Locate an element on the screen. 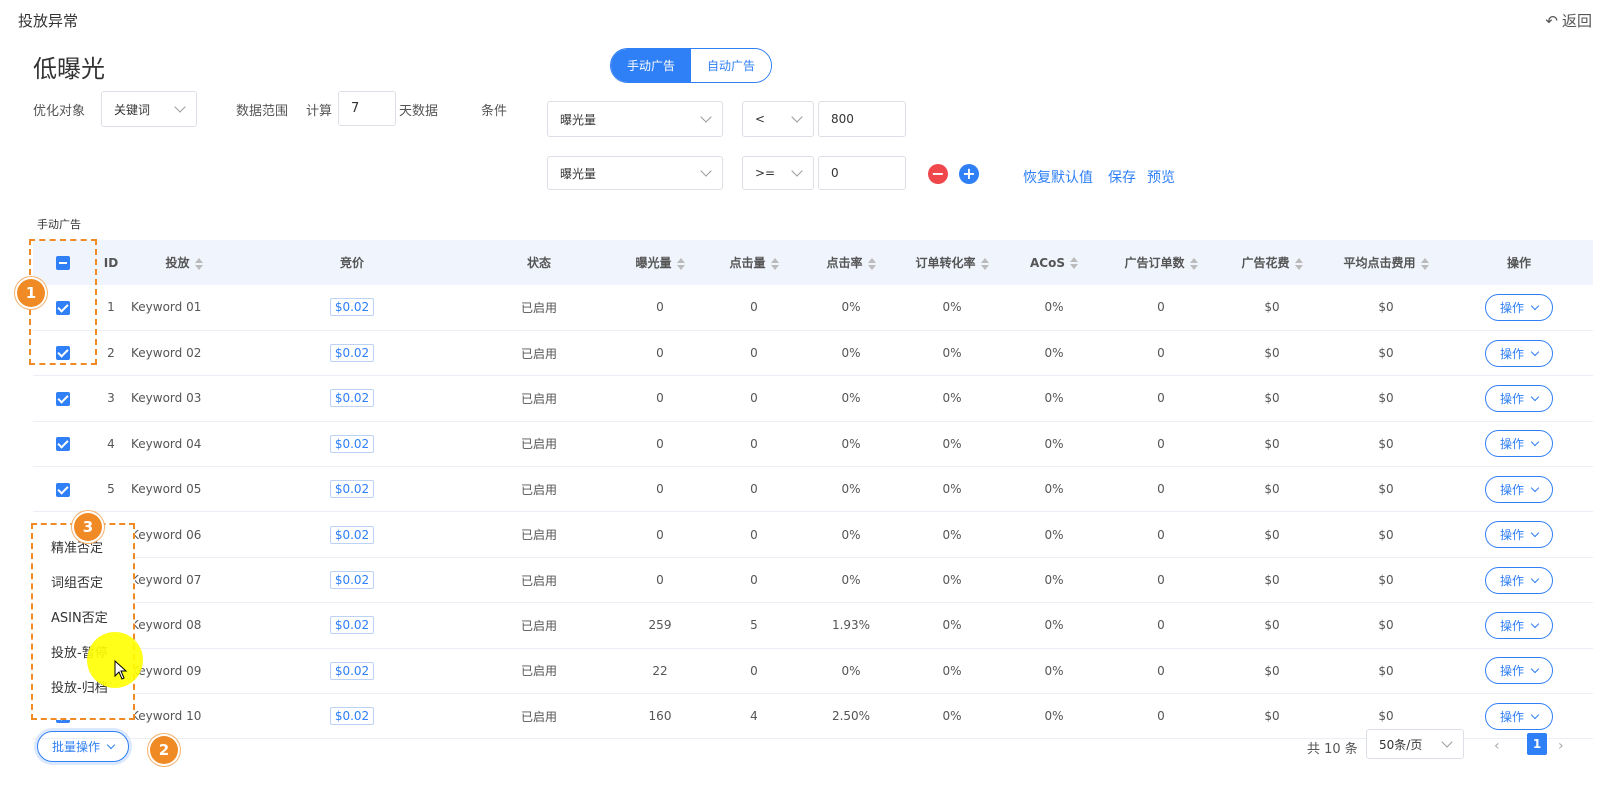 This screenshot has width=1620, height=803. page-title: 低曝光 is located at coordinates (69, 69).